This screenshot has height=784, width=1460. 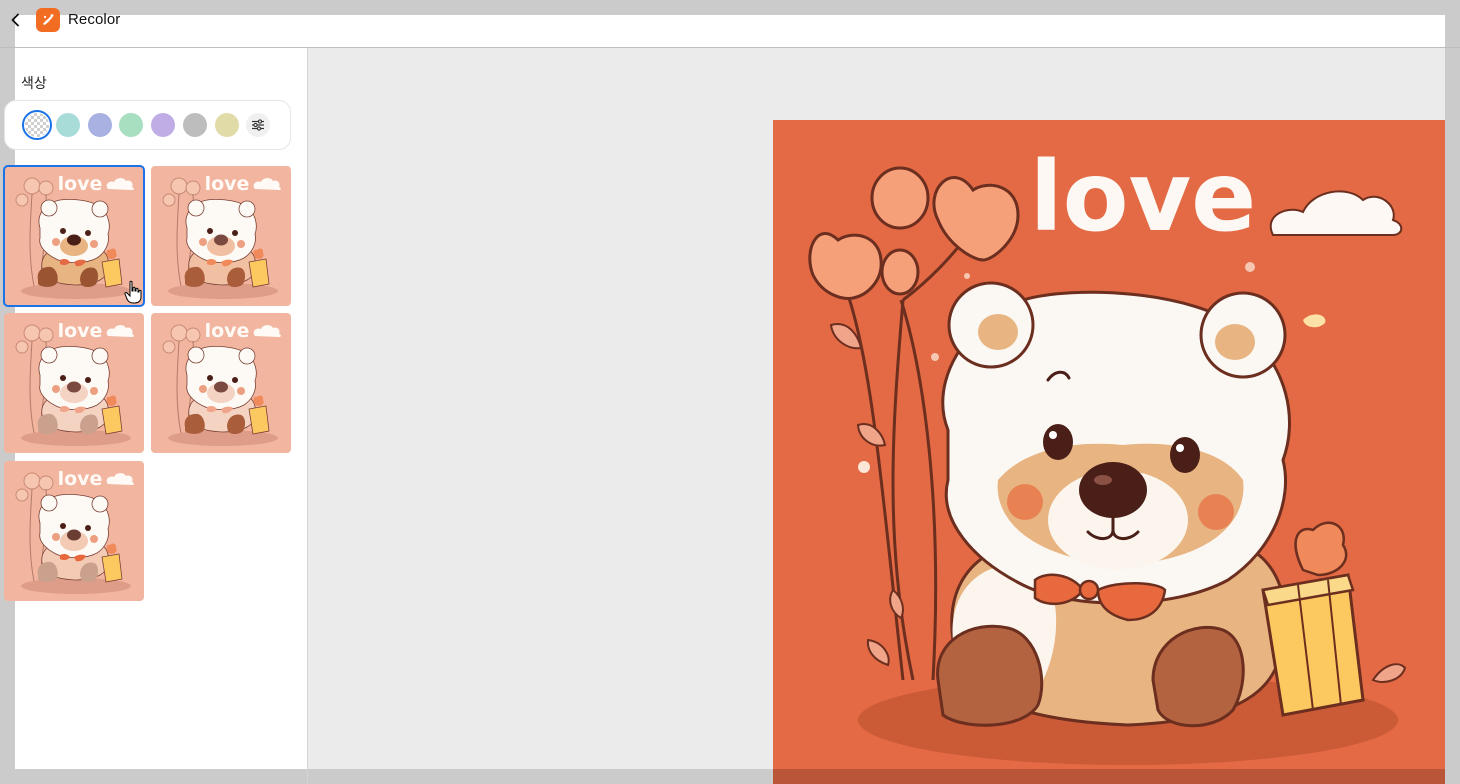 What do you see at coordinates (34, 83) in the screenshot?
I see `color-section-label: 색상` at bounding box center [34, 83].